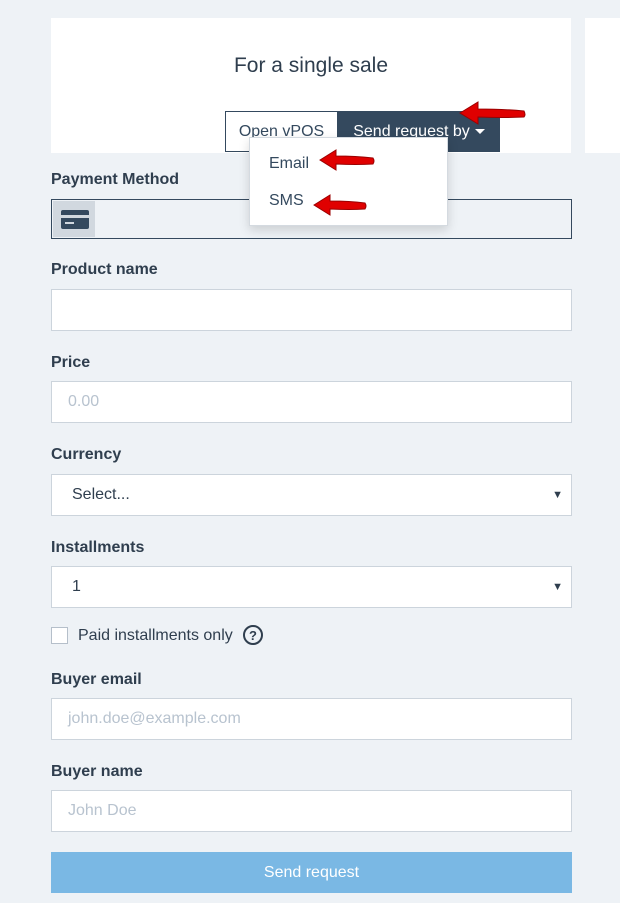 Image resolution: width=620 pixels, height=903 pixels. What do you see at coordinates (96, 679) in the screenshot?
I see `buyer-email-label: Buyer email` at bounding box center [96, 679].